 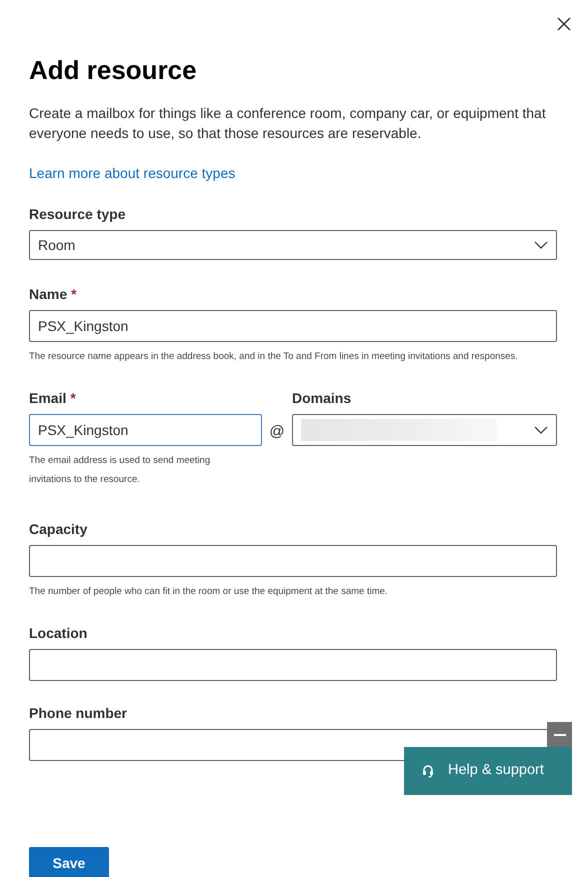 I want to click on save-button: Save, so click(x=69, y=862).